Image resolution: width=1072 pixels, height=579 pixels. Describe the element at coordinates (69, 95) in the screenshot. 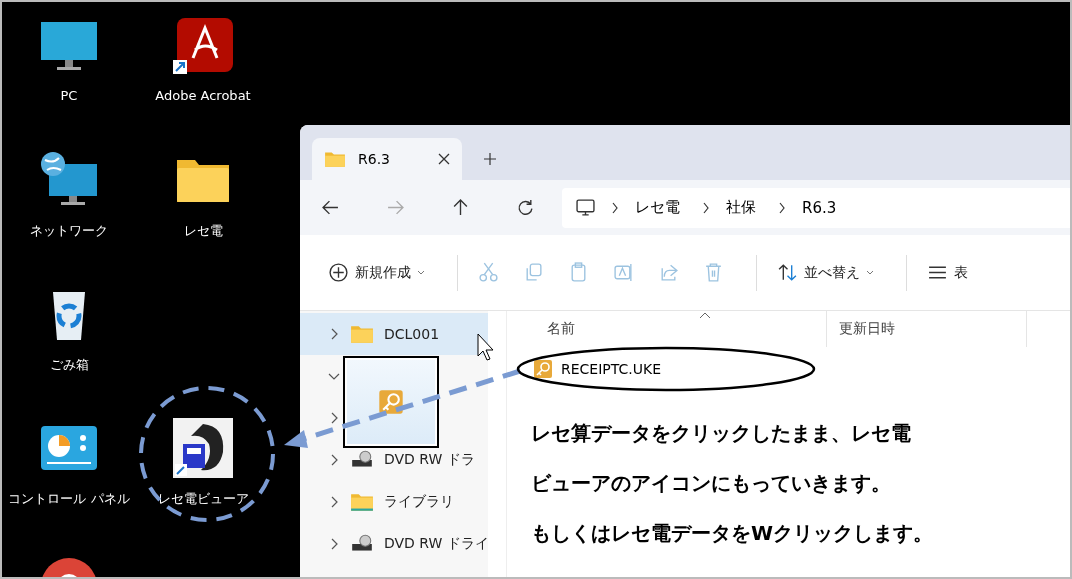

I see `desktop-icon-label: PC` at that location.